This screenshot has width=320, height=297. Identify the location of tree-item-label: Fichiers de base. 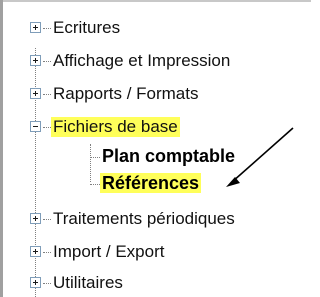
(115, 127).